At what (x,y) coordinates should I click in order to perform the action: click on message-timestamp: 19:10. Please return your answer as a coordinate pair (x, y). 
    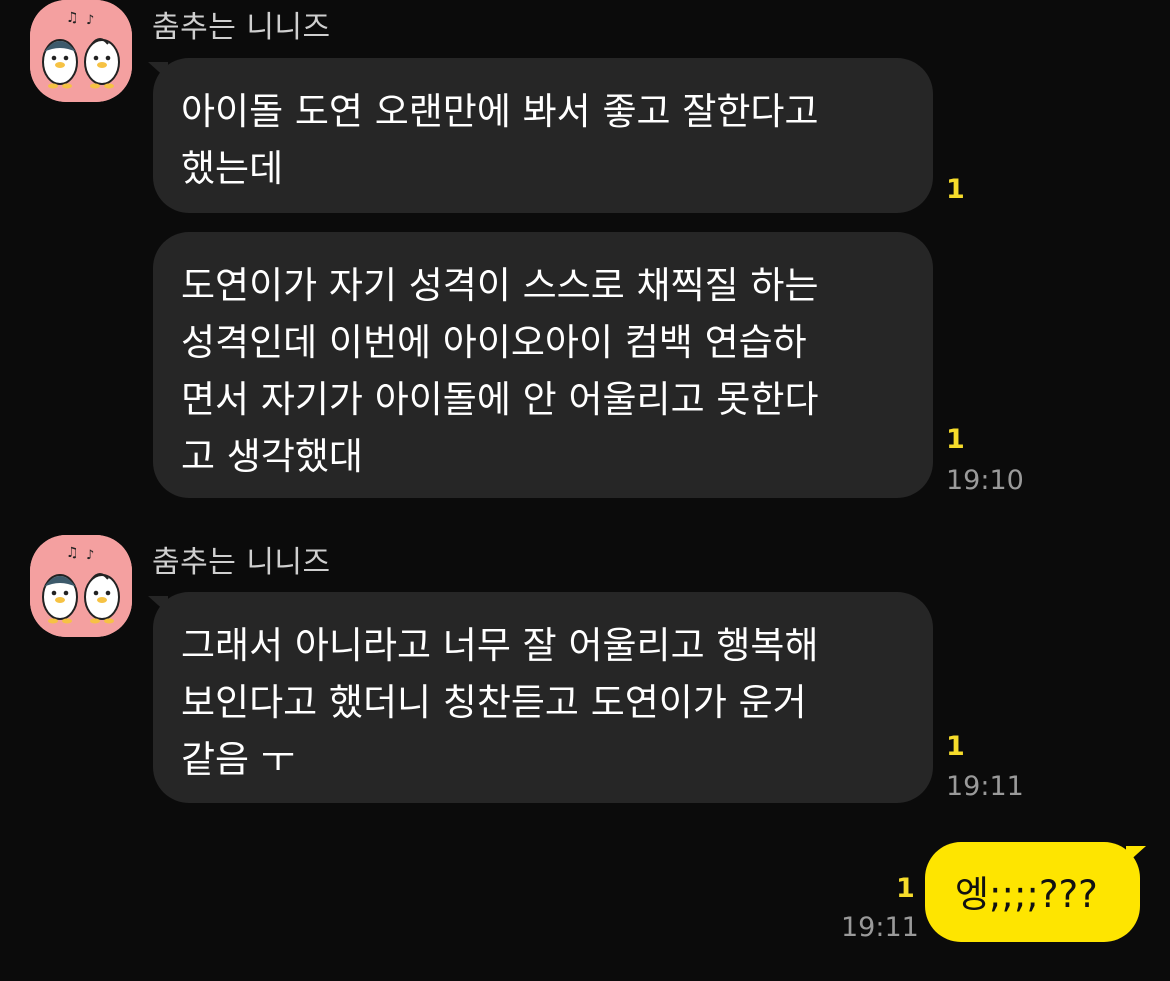
    Looking at the image, I should click on (985, 480).